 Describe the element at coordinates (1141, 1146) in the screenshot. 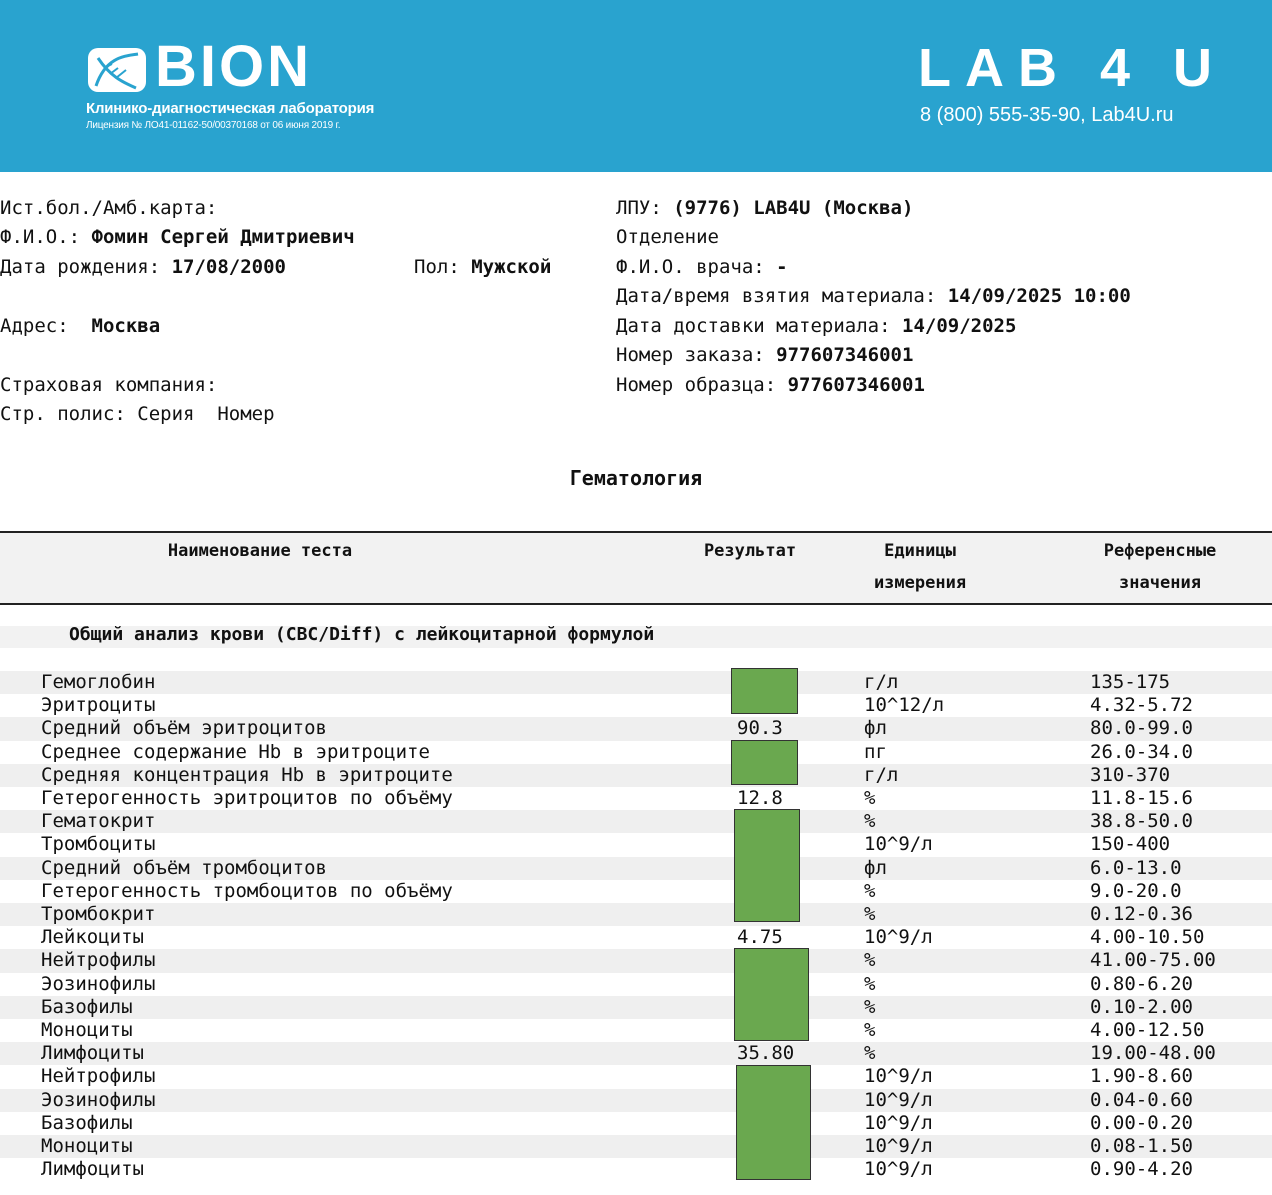

I see `test-reference: 0.08-1.50` at that location.